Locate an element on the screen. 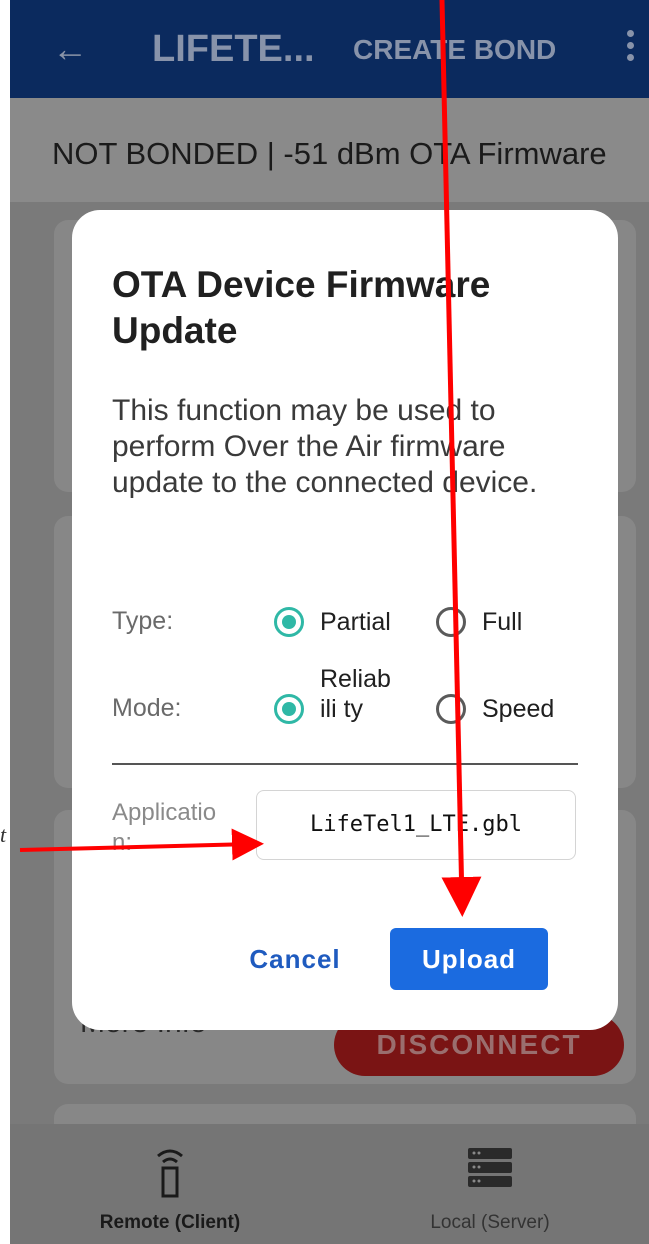 This screenshot has width=649, height=1244. application-label: Applicatio n: is located at coordinates (164, 827).